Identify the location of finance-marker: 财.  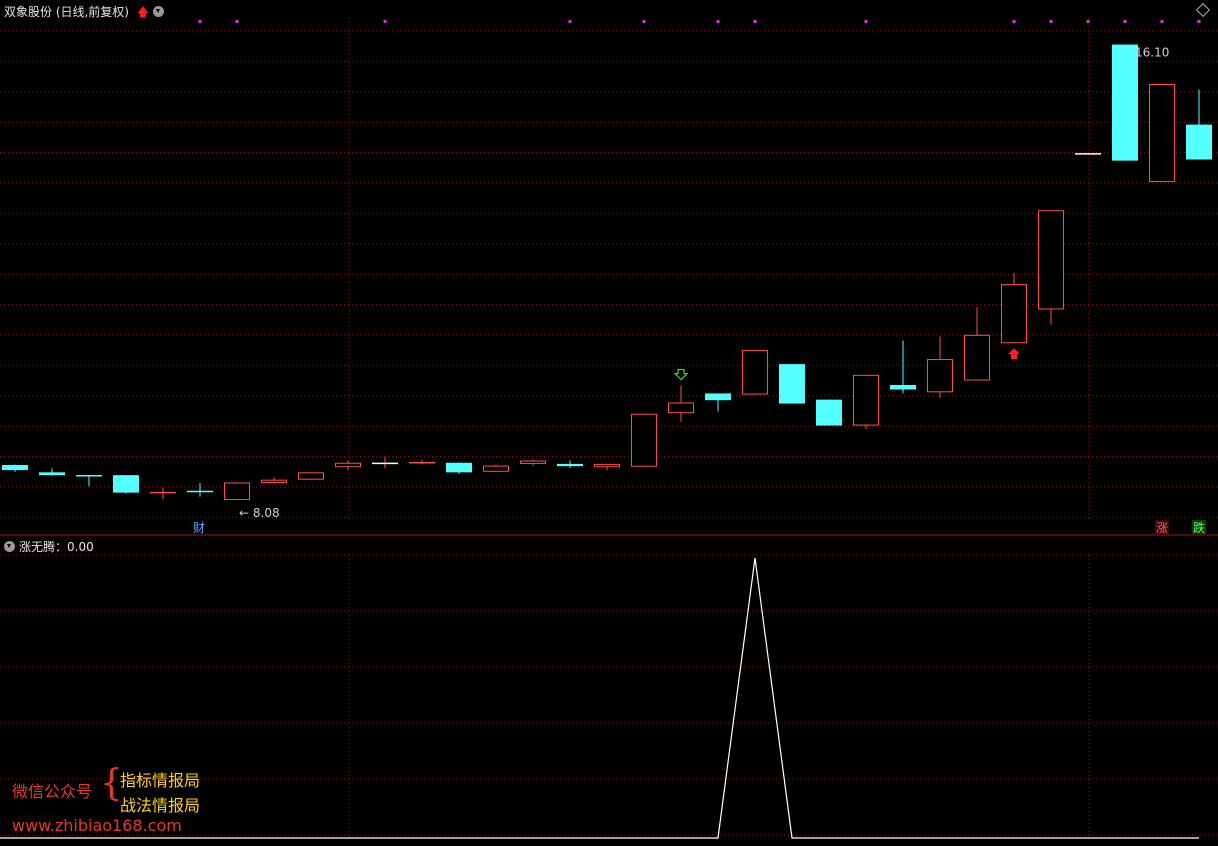
(199, 528).